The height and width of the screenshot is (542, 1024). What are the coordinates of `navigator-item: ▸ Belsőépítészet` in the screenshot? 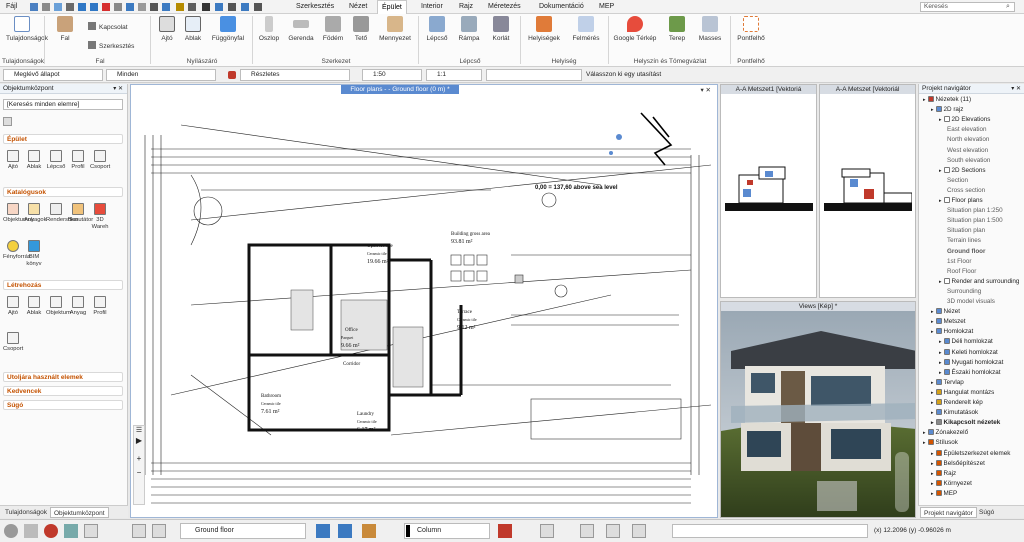 It's located at (958, 463).